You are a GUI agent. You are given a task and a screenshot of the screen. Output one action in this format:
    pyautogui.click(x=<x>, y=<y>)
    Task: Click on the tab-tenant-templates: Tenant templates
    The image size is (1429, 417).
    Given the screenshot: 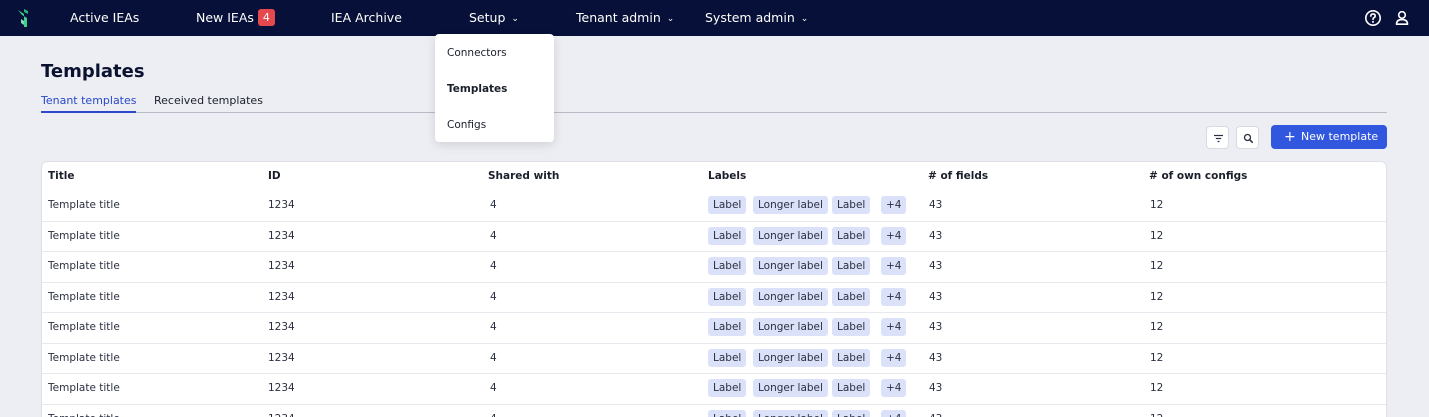 What is the action you would take?
    pyautogui.click(x=89, y=100)
    